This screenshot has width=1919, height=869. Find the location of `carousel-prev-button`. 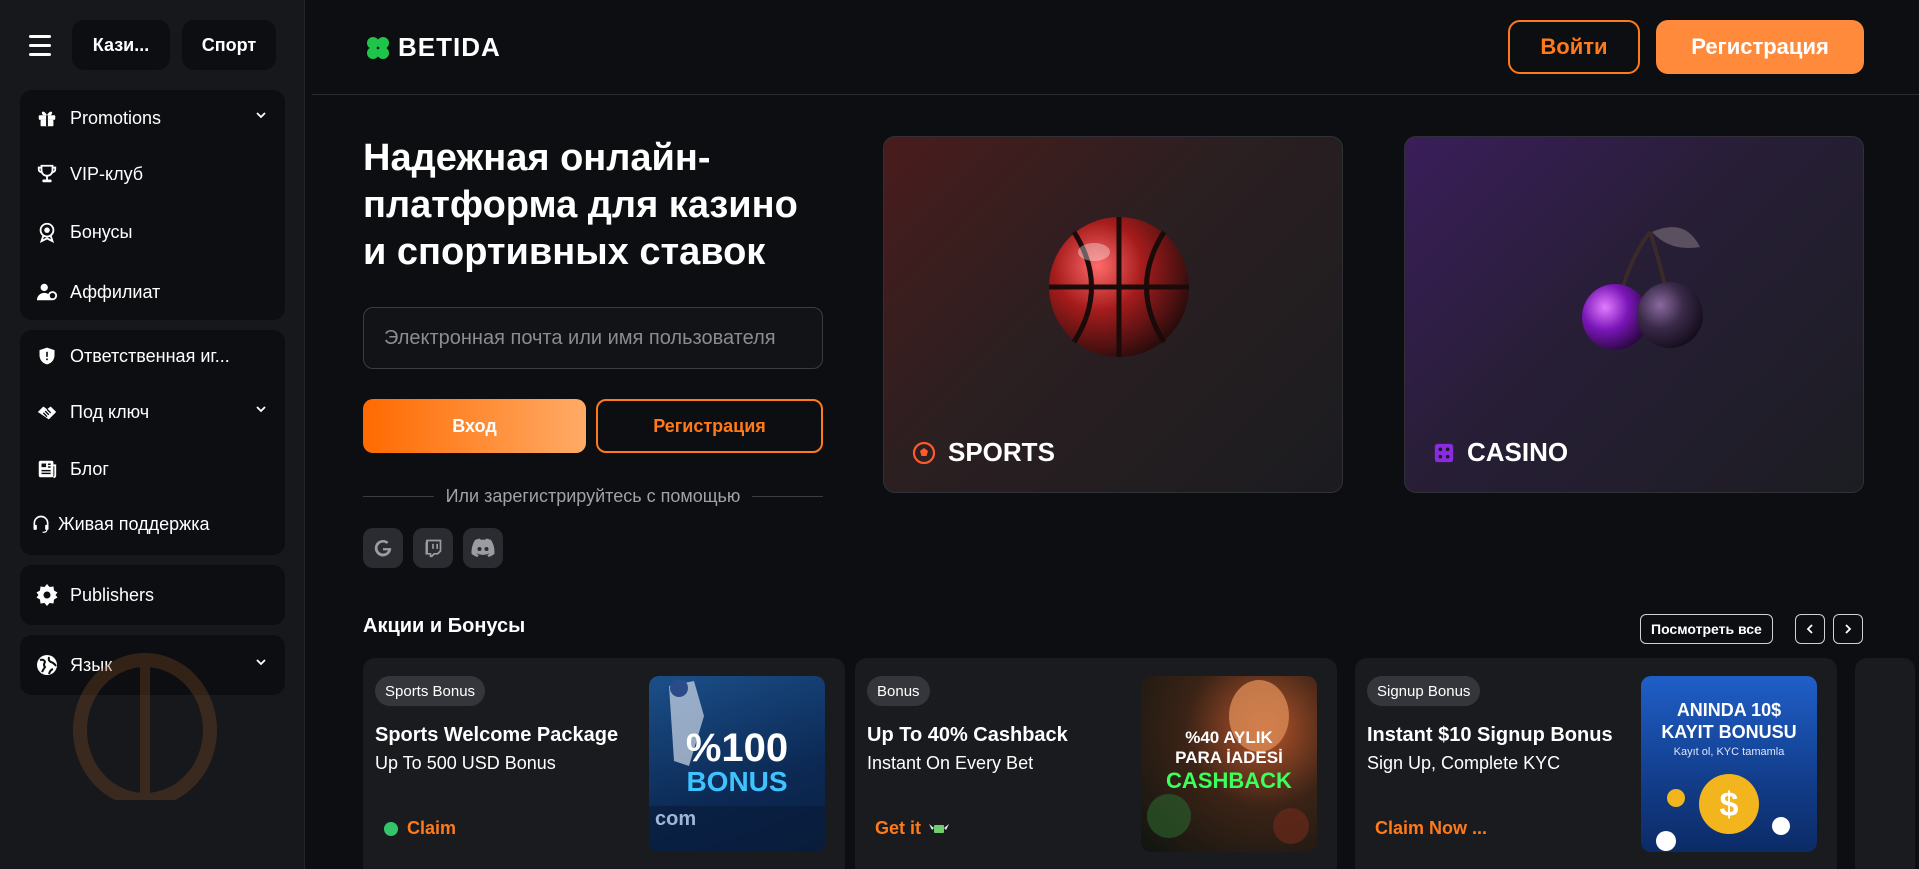

carousel-prev-button is located at coordinates (1810, 629).